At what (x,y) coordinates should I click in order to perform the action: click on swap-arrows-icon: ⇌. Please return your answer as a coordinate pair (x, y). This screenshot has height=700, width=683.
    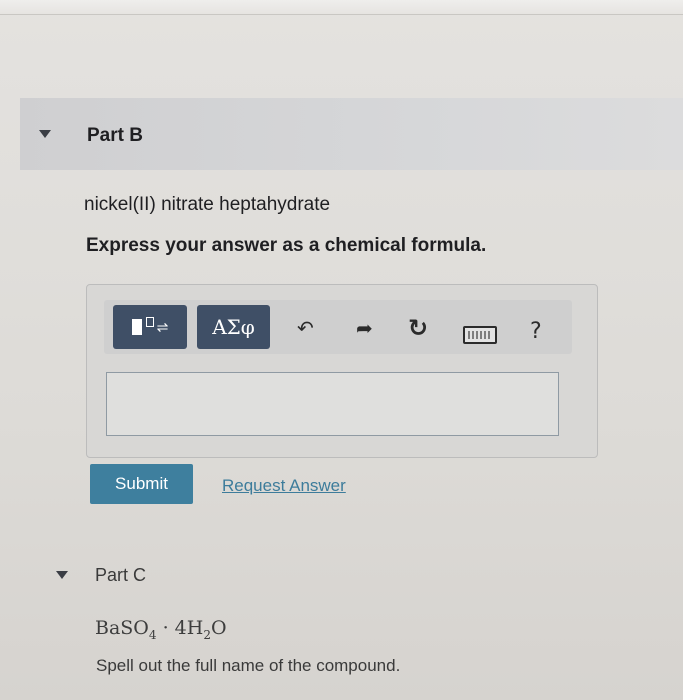
    Looking at the image, I should click on (162, 326).